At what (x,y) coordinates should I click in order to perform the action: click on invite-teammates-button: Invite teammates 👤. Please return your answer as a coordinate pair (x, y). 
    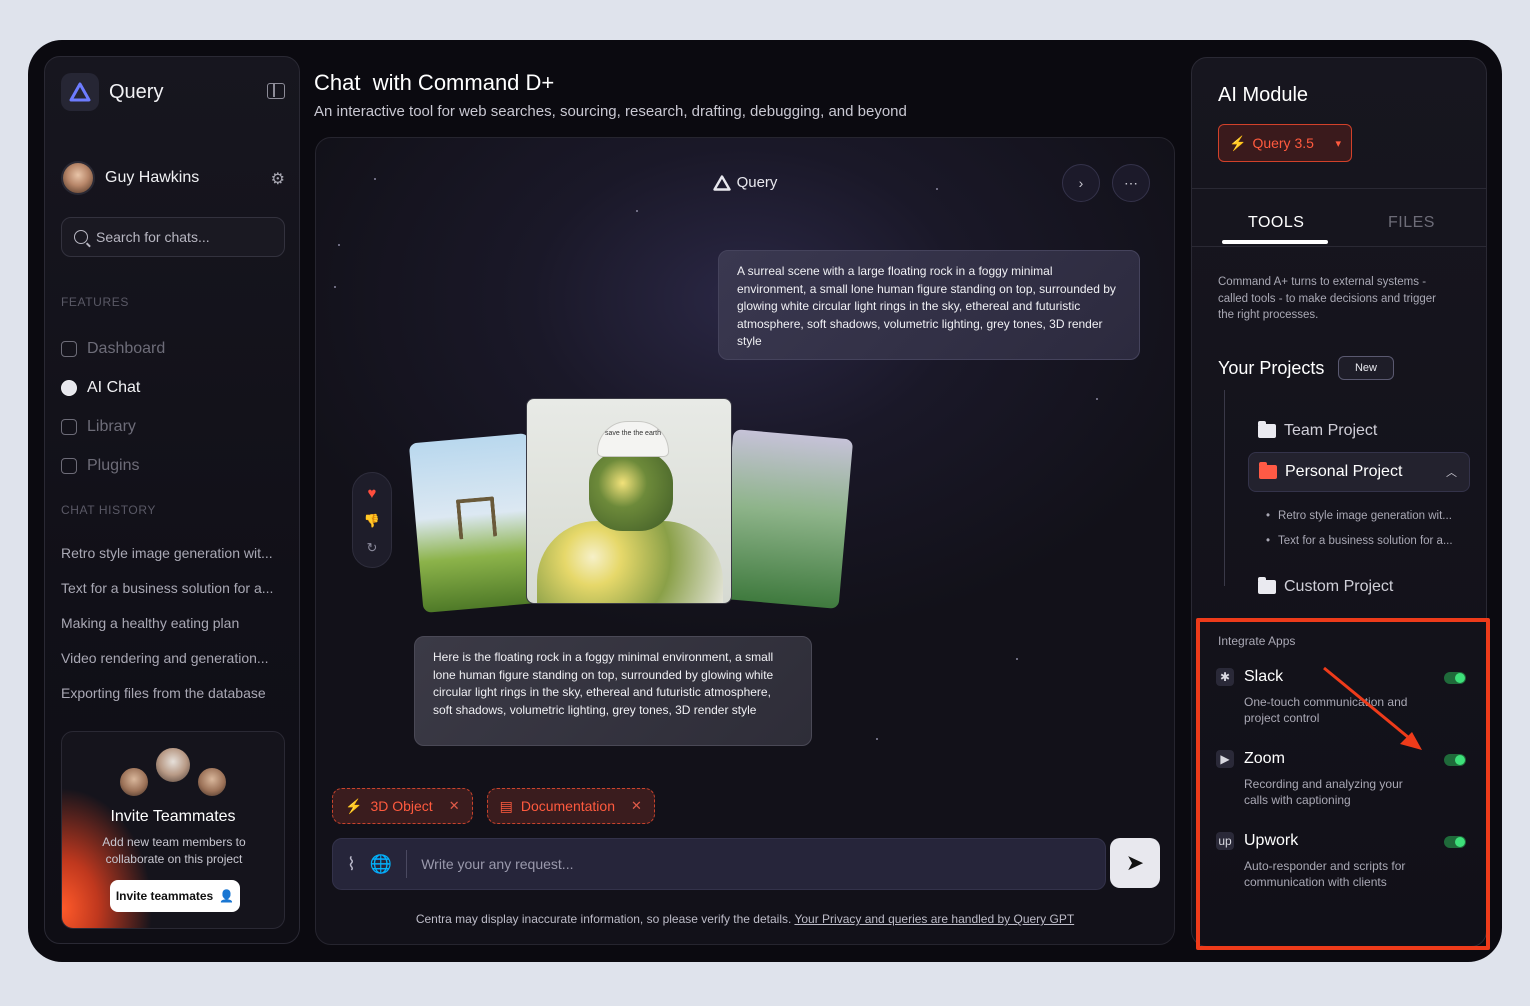
    Looking at the image, I should click on (175, 896).